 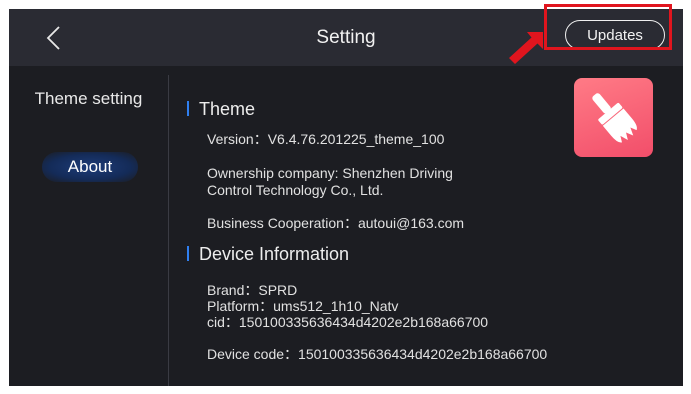 What do you see at coordinates (227, 109) in the screenshot?
I see `theme-title-text: Theme` at bounding box center [227, 109].